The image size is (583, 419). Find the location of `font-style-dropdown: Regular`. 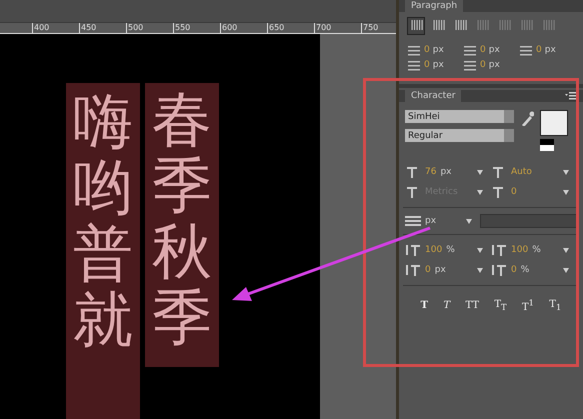

font-style-dropdown: Regular is located at coordinates (459, 135).